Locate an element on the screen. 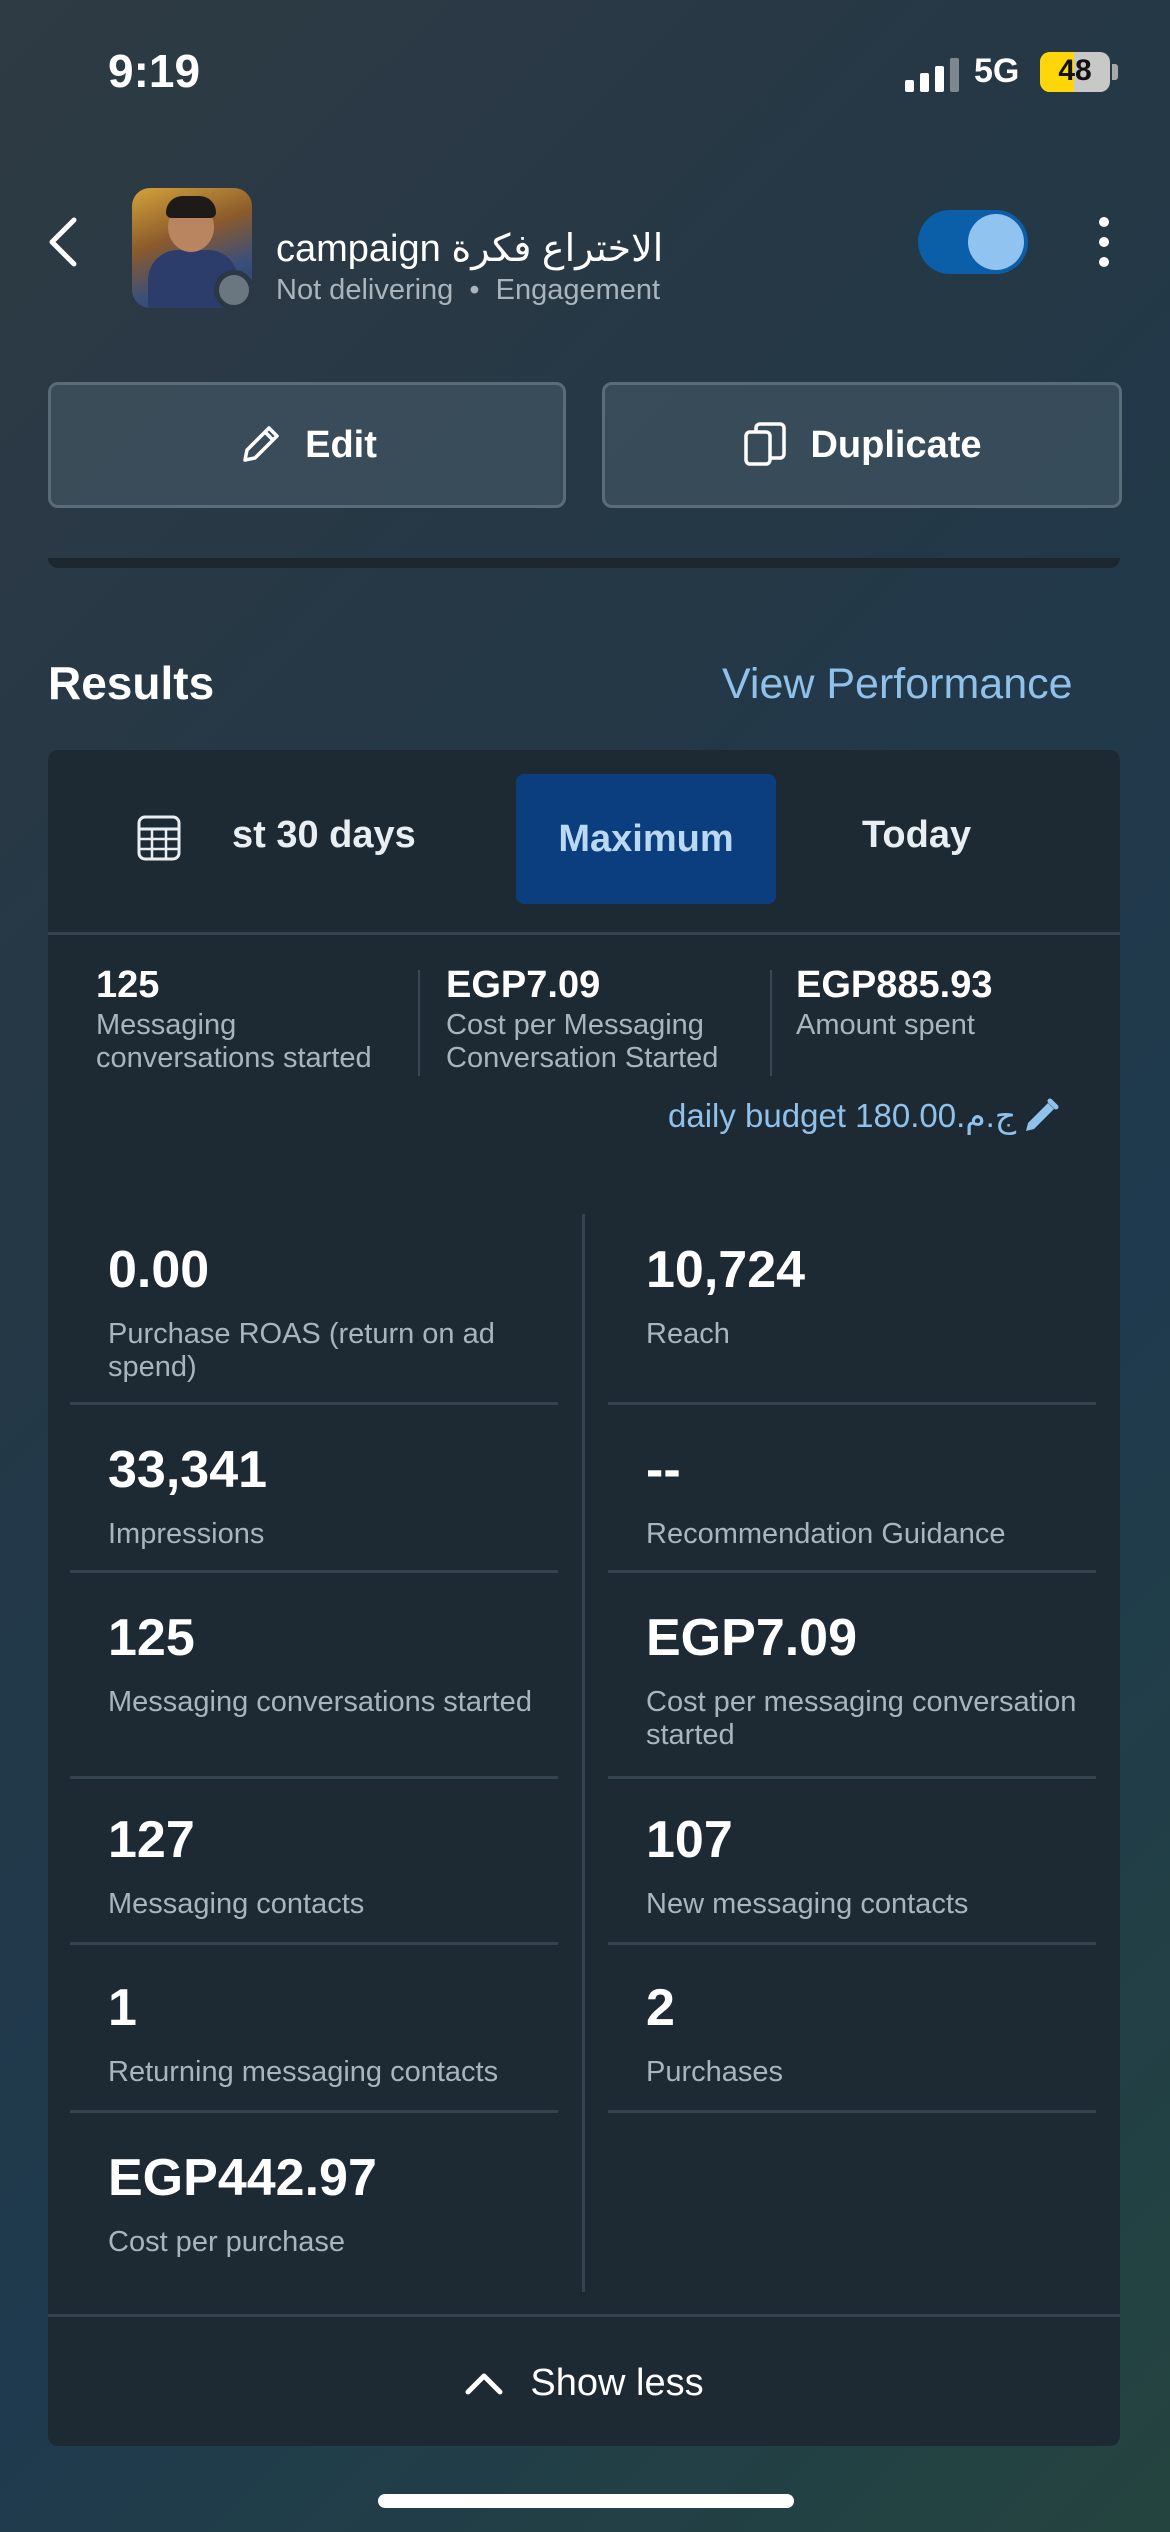 This screenshot has width=1170, height=2532. metric-purchase-roas: 0.00 Purchase ROAS (return on ad spend) is located at coordinates (314, 1322).